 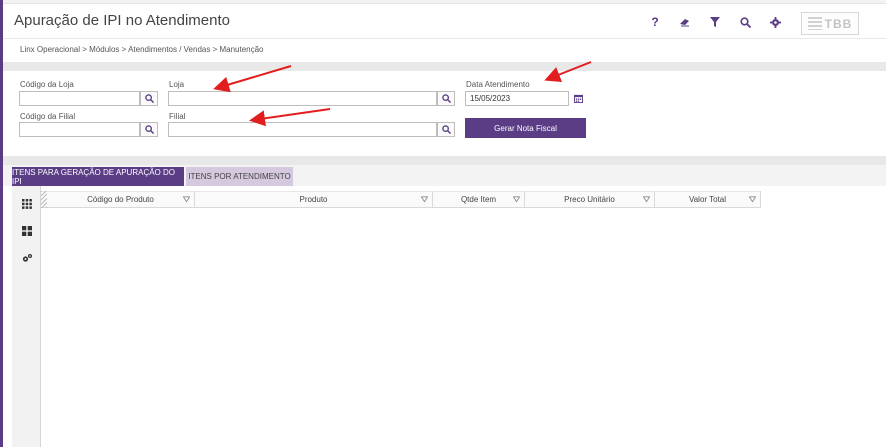 What do you see at coordinates (568, 72) in the screenshot?
I see `annotation-arrow-data` at bounding box center [568, 72].